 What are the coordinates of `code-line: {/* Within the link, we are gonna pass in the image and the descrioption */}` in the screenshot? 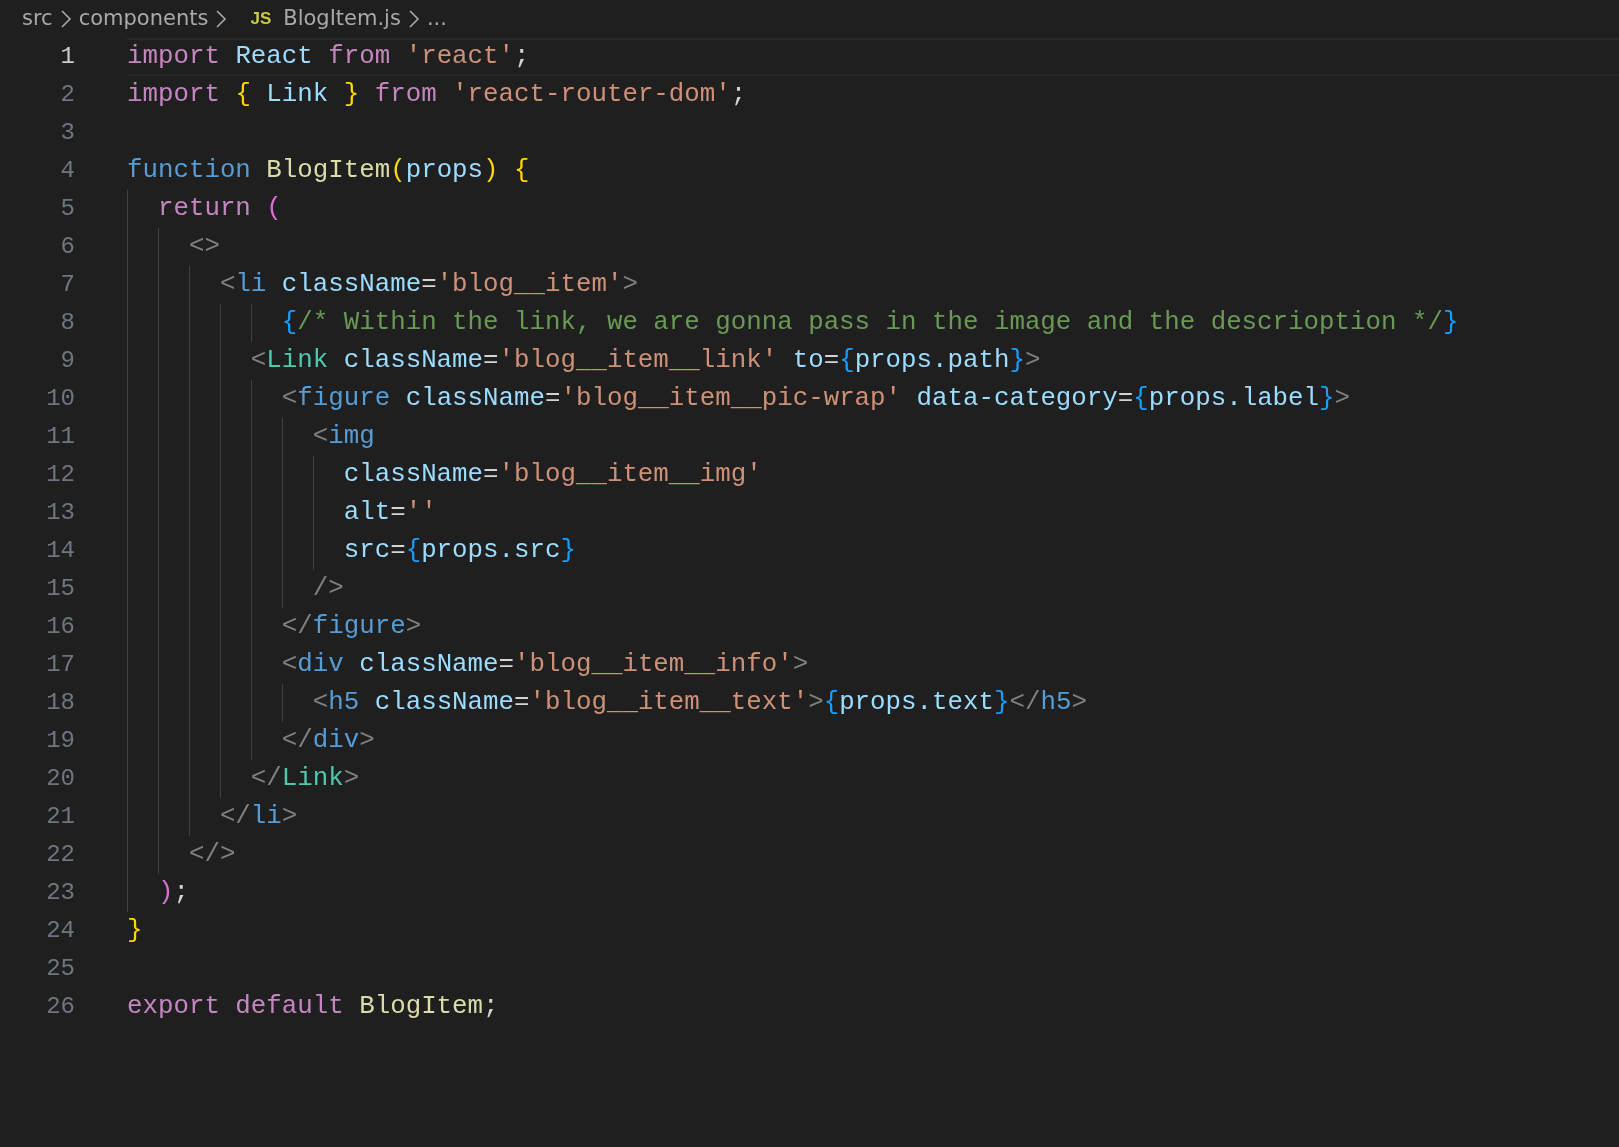 It's located at (869, 323).